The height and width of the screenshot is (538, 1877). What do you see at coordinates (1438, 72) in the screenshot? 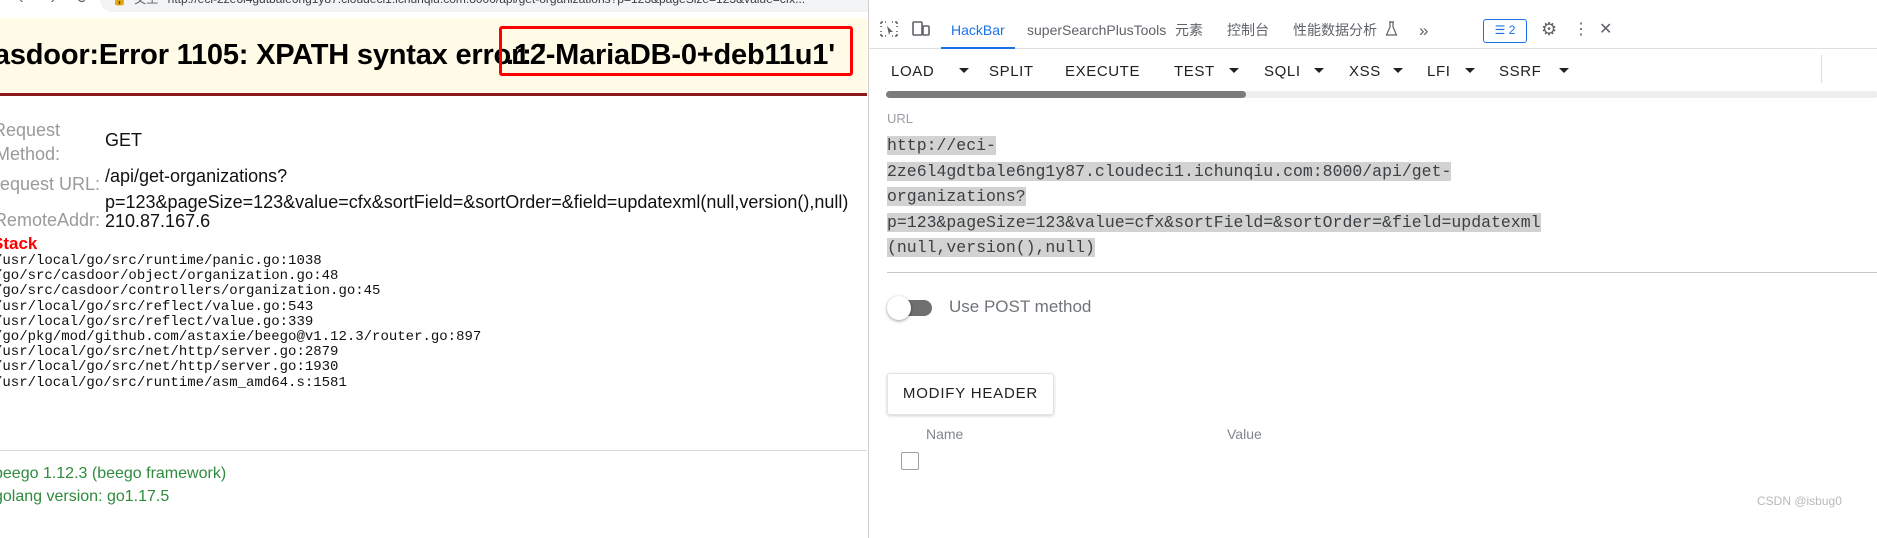
I see `lfi-button: LFI` at bounding box center [1438, 72].